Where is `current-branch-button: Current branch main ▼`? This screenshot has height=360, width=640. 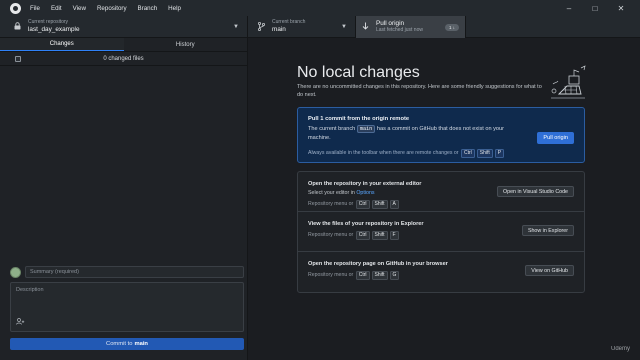
current-branch-button: Current branch main ▼ is located at coordinates (302, 27).